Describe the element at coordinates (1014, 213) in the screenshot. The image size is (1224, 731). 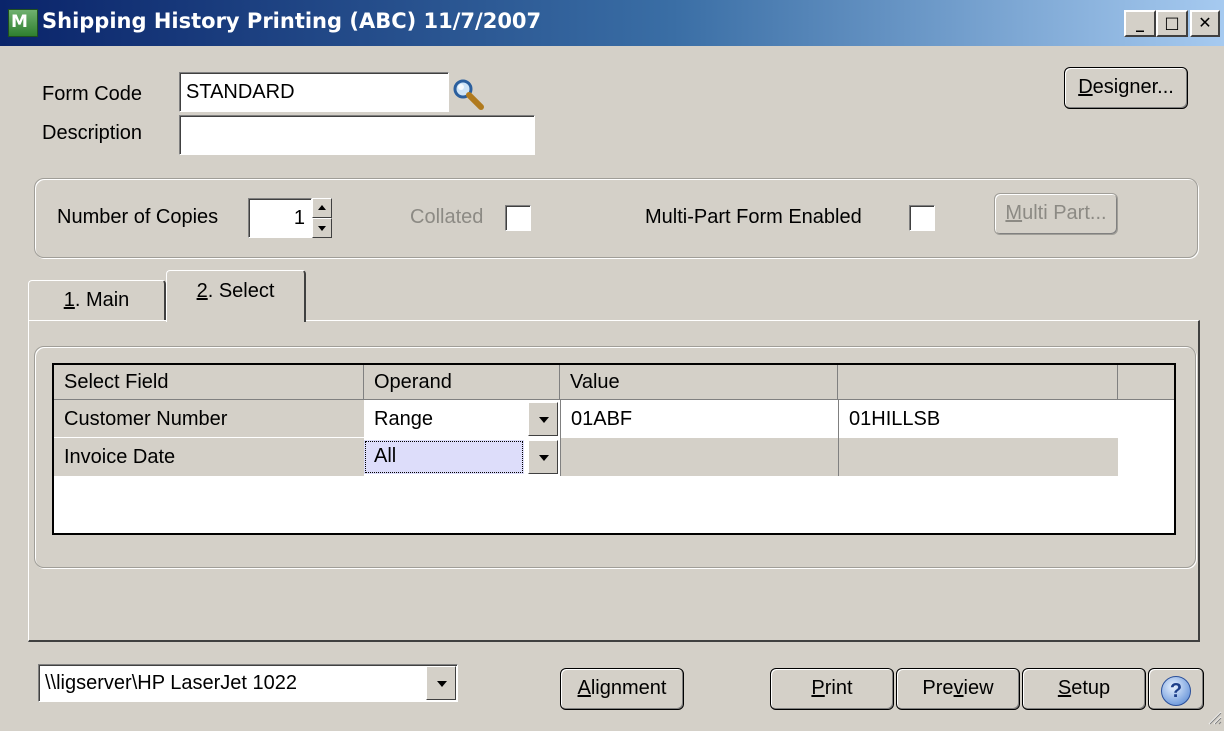
I see `multipart-mnemonic: M` at that location.